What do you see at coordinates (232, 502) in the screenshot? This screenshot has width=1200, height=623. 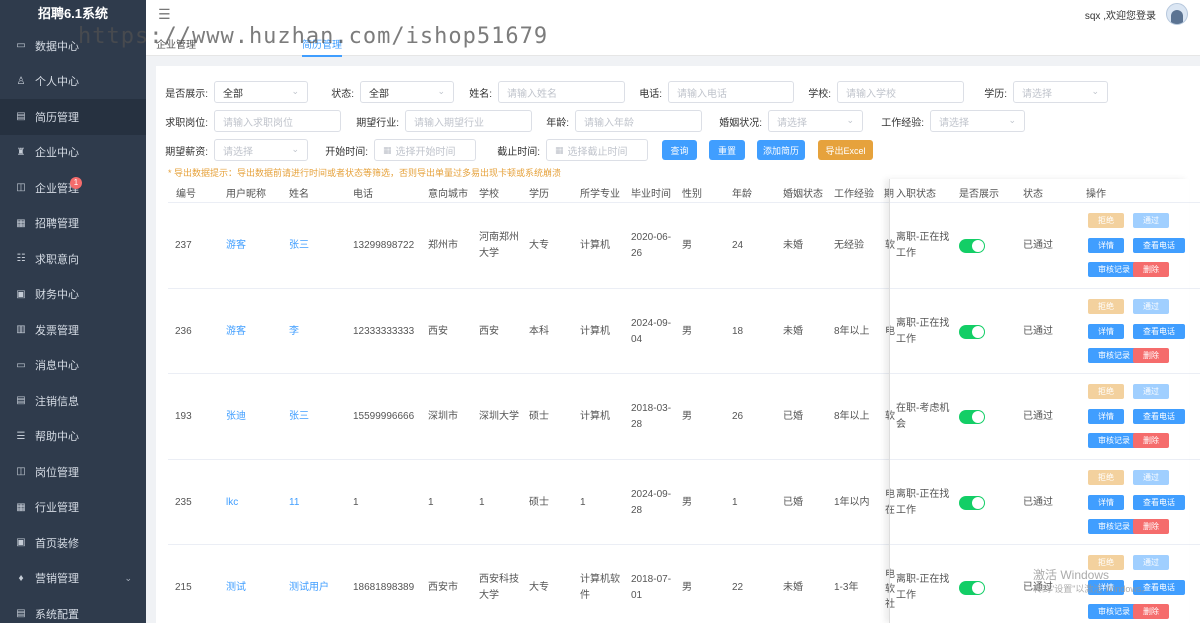 I see `cell-nickname-link: lkc` at bounding box center [232, 502].